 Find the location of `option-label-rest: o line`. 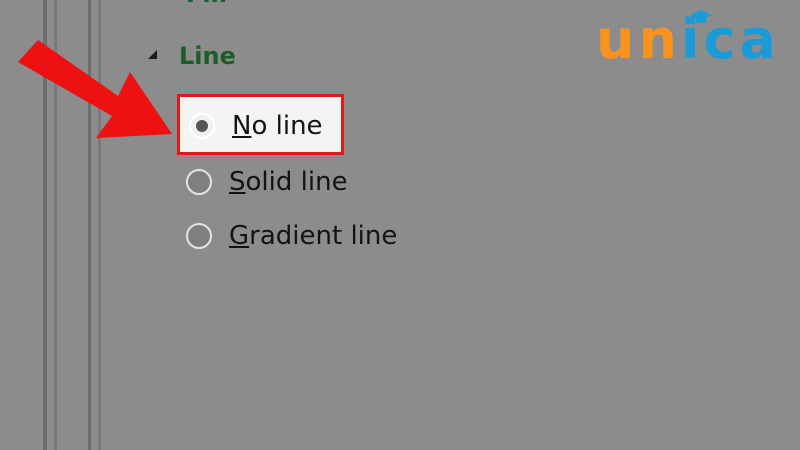

option-label-rest: o line is located at coordinates (287, 126).